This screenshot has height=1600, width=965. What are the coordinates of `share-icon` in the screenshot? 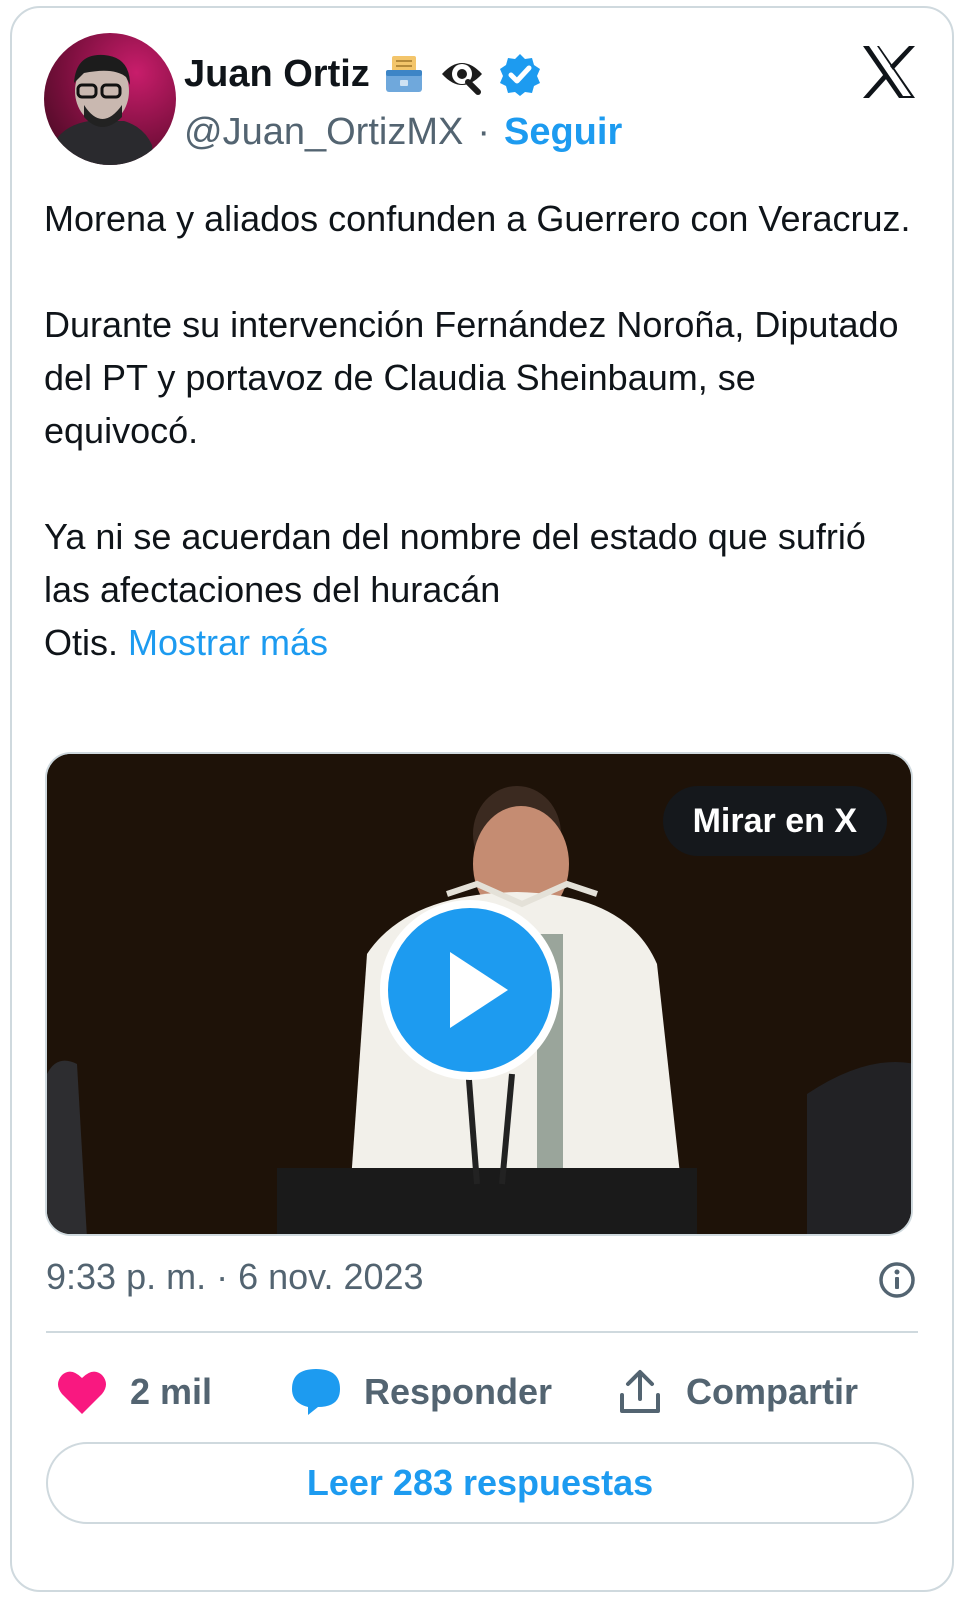 It's located at (640, 1391).